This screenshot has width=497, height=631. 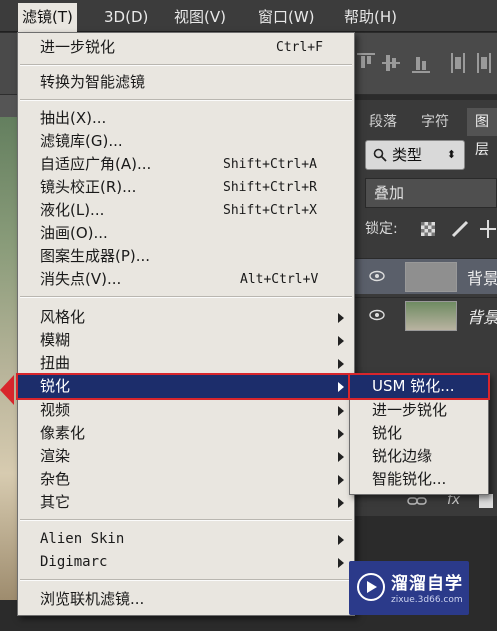 What do you see at coordinates (372, 587) in the screenshot?
I see `play-icon` at bounding box center [372, 587].